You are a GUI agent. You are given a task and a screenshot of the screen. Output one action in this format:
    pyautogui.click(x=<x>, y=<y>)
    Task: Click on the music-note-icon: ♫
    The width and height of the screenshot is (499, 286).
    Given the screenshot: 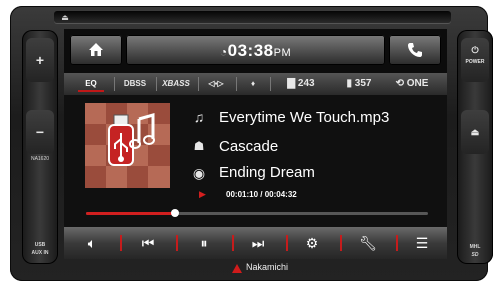 What is the action you would take?
    pyautogui.click(x=199, y=117)
    